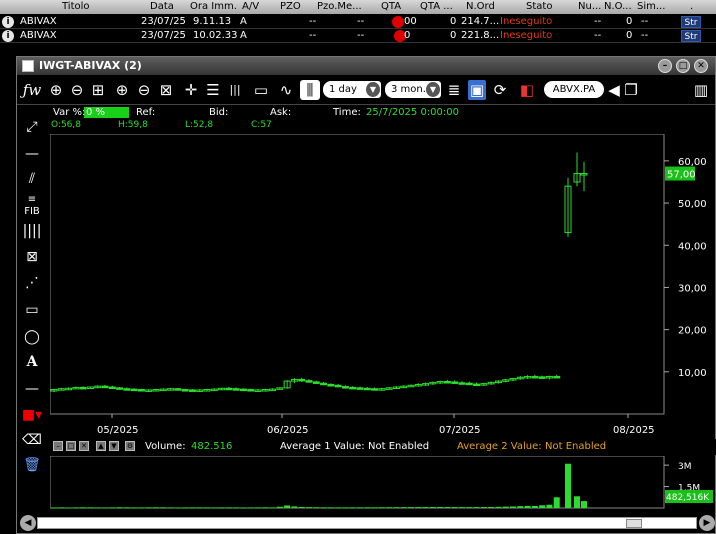  Describe the element at coordinates (71, 446) in the screenshot. I see `panel-maximize-icon: □` at that location.